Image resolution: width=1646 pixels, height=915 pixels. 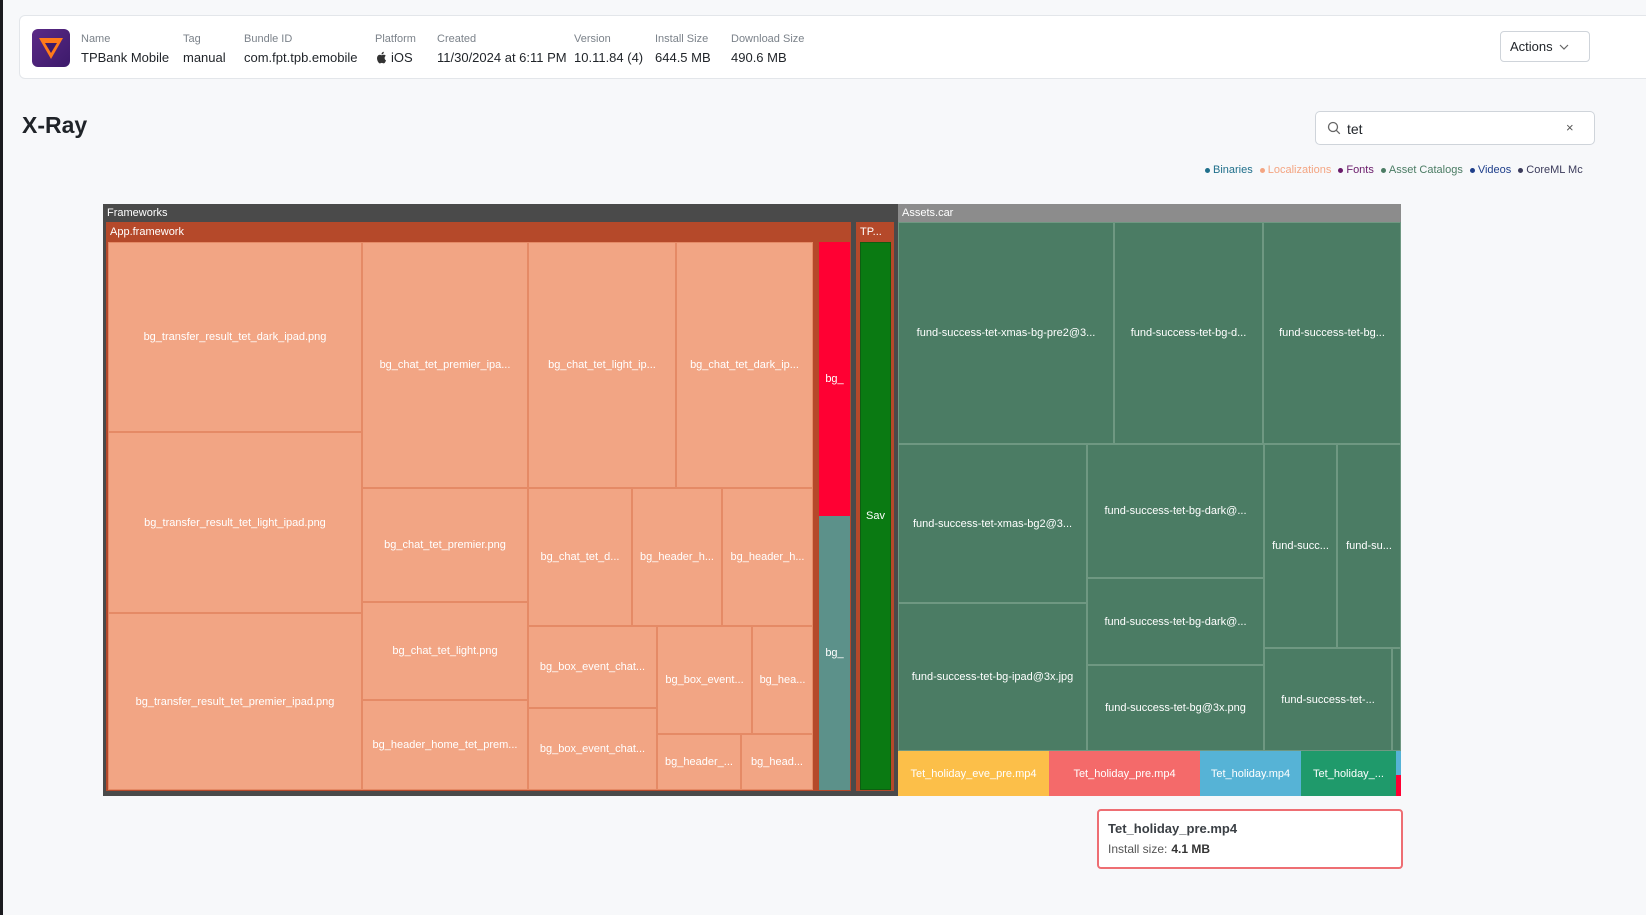 I want to click on search-box: ×, so click(x=1455, y=128).